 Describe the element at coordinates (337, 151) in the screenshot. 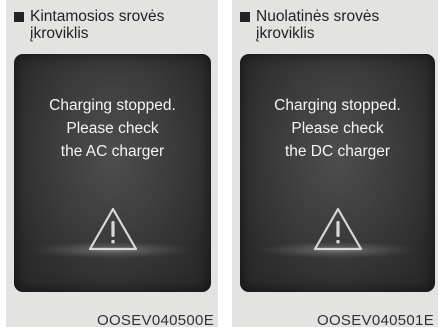

I see `message-line-3: the DC charger` at that location.